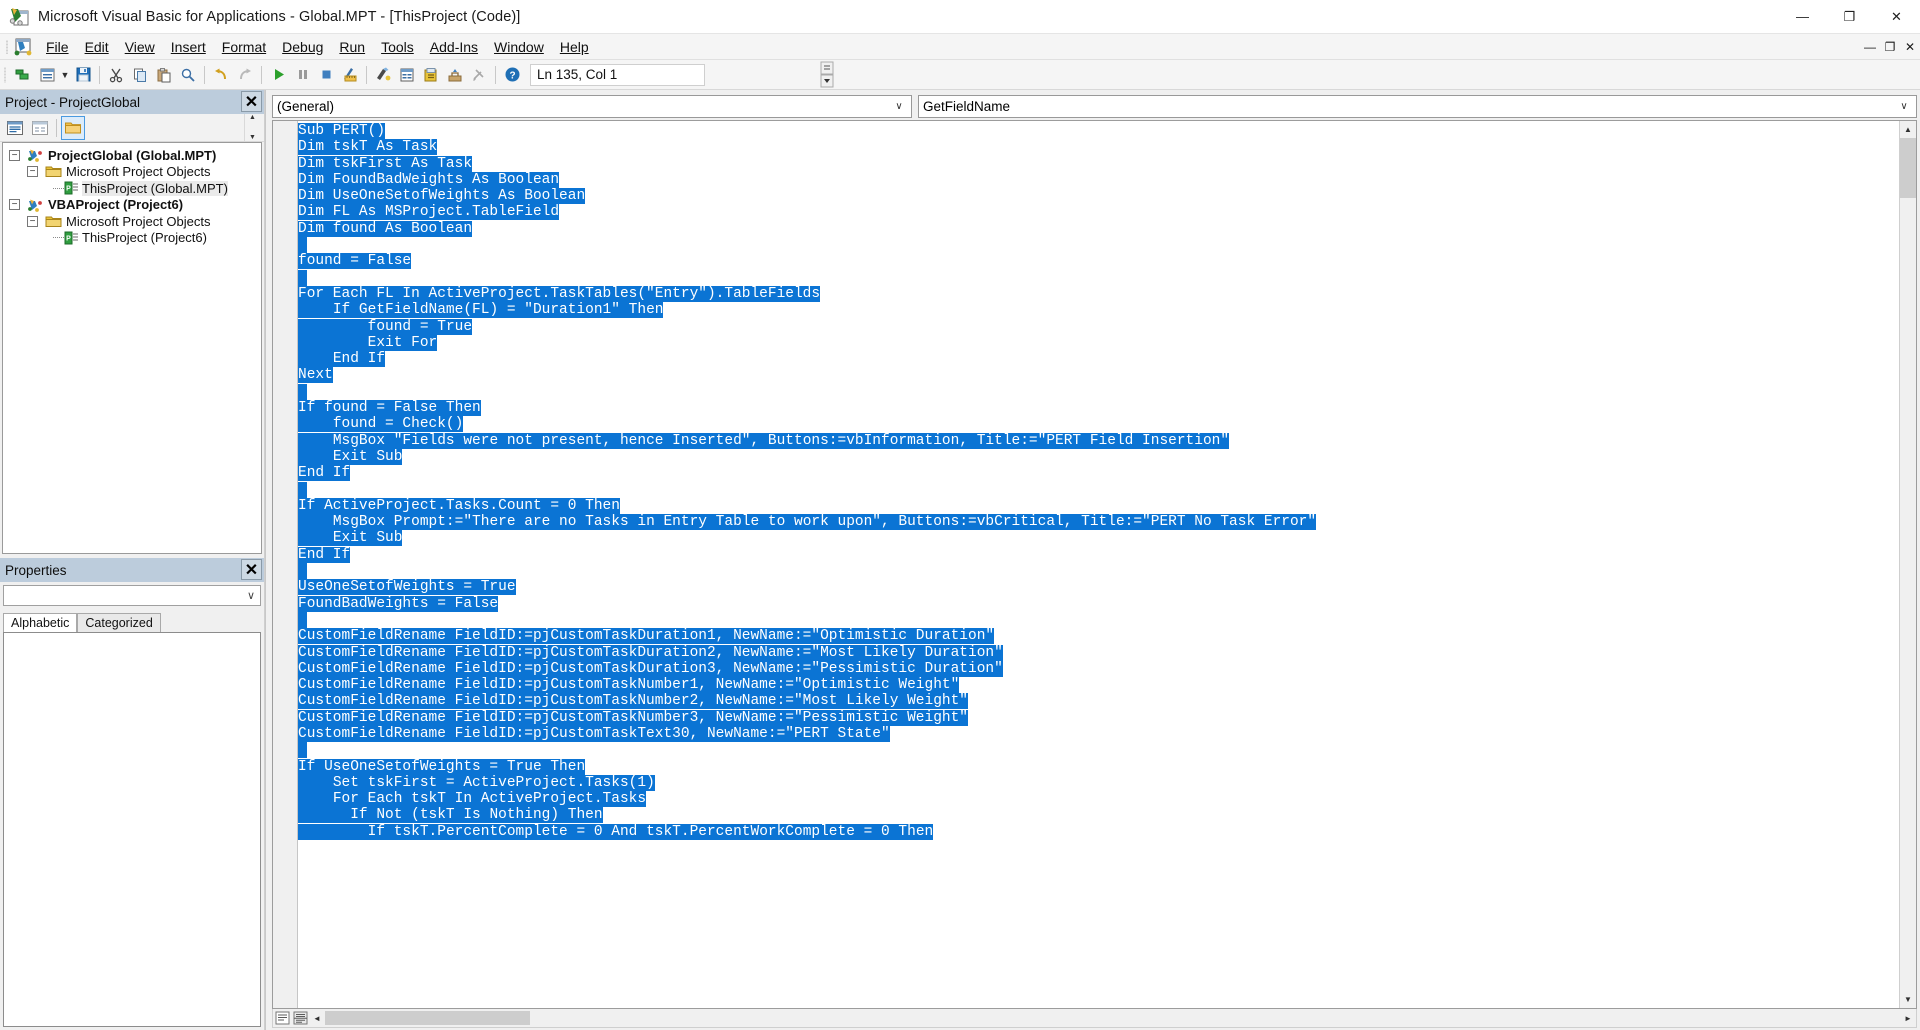  What do you see at coordinates (1098, 799) in the screenshot?
I see `code-line: For Each tskT In ActiveProject.Tasks` at bounding box center [1098, 799].